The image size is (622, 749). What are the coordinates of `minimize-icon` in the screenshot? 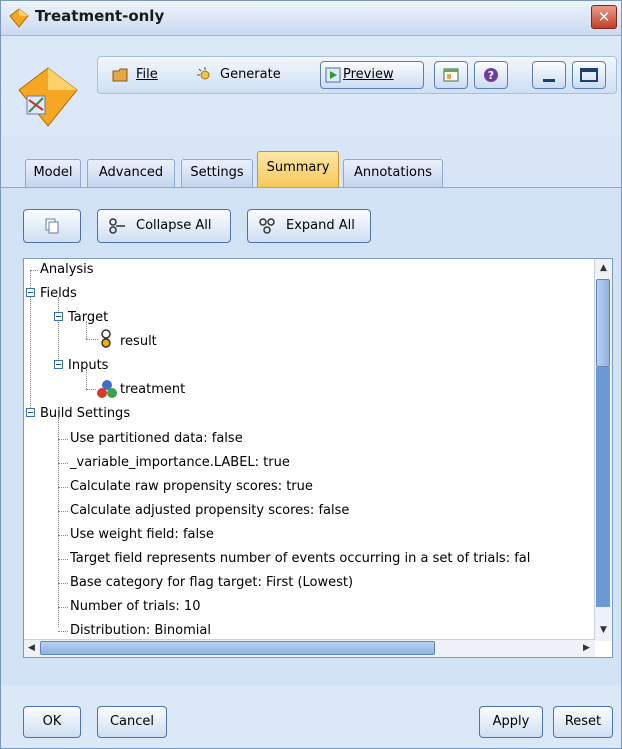 It's located at (549, 80).